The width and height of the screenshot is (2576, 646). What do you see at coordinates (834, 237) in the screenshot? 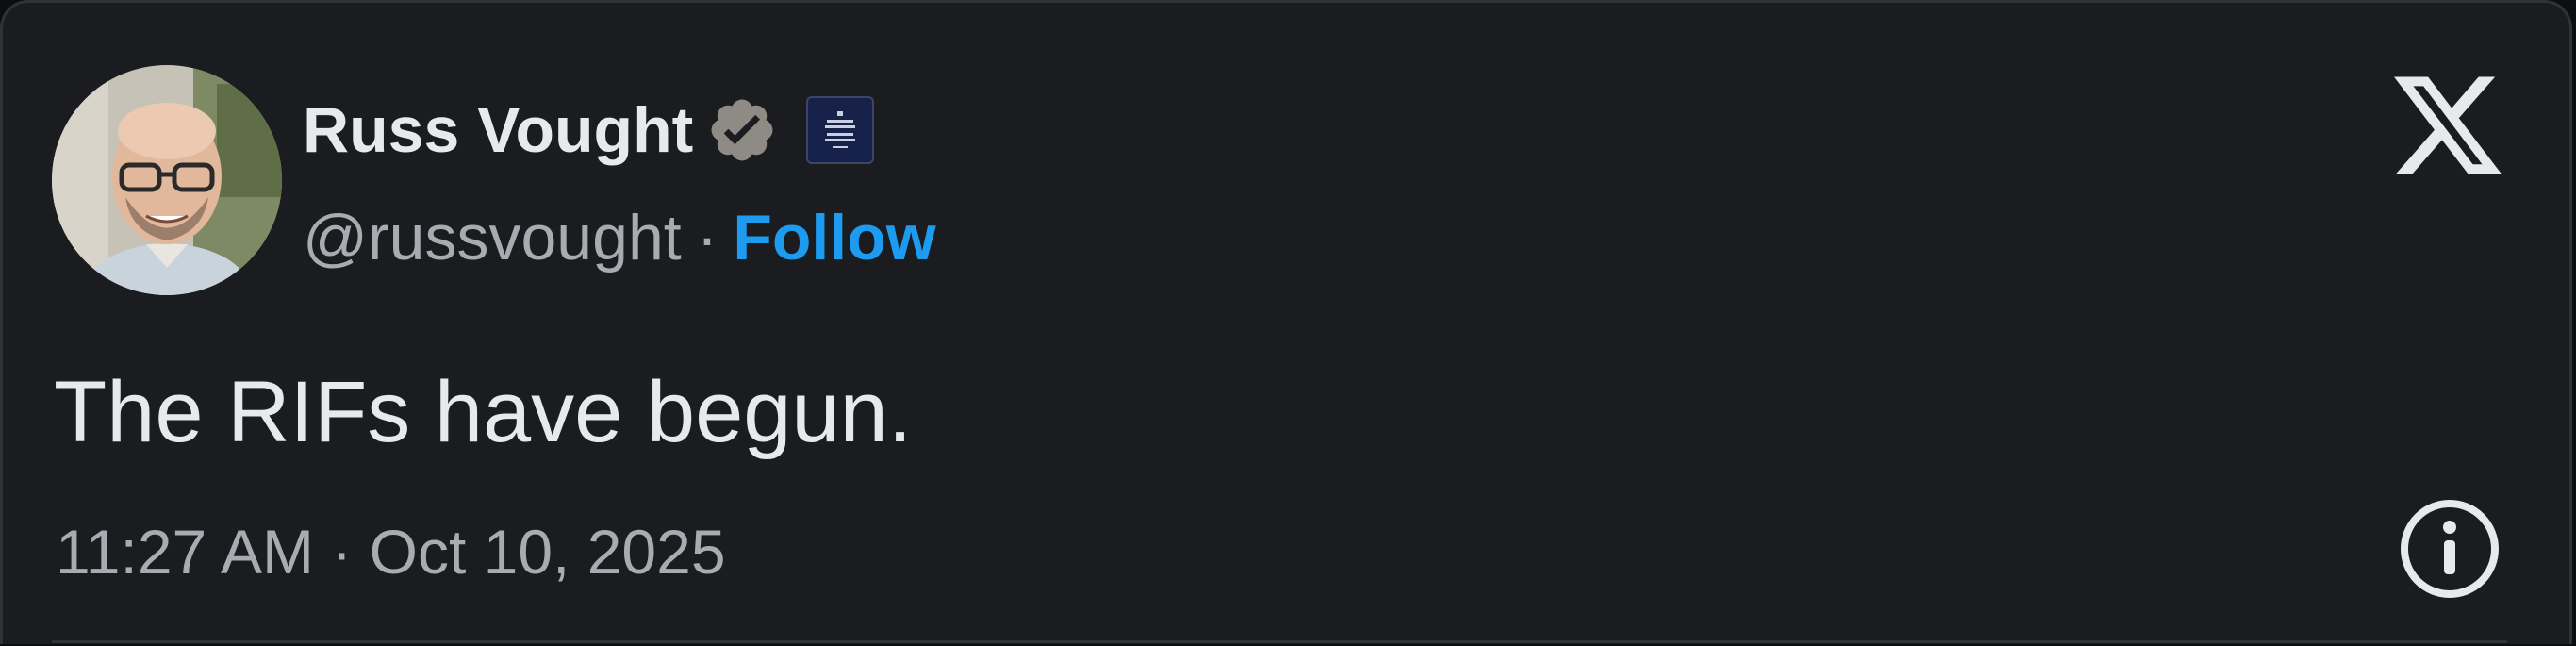
I see `follow-button: Follow` at bounding box center [834, 237].